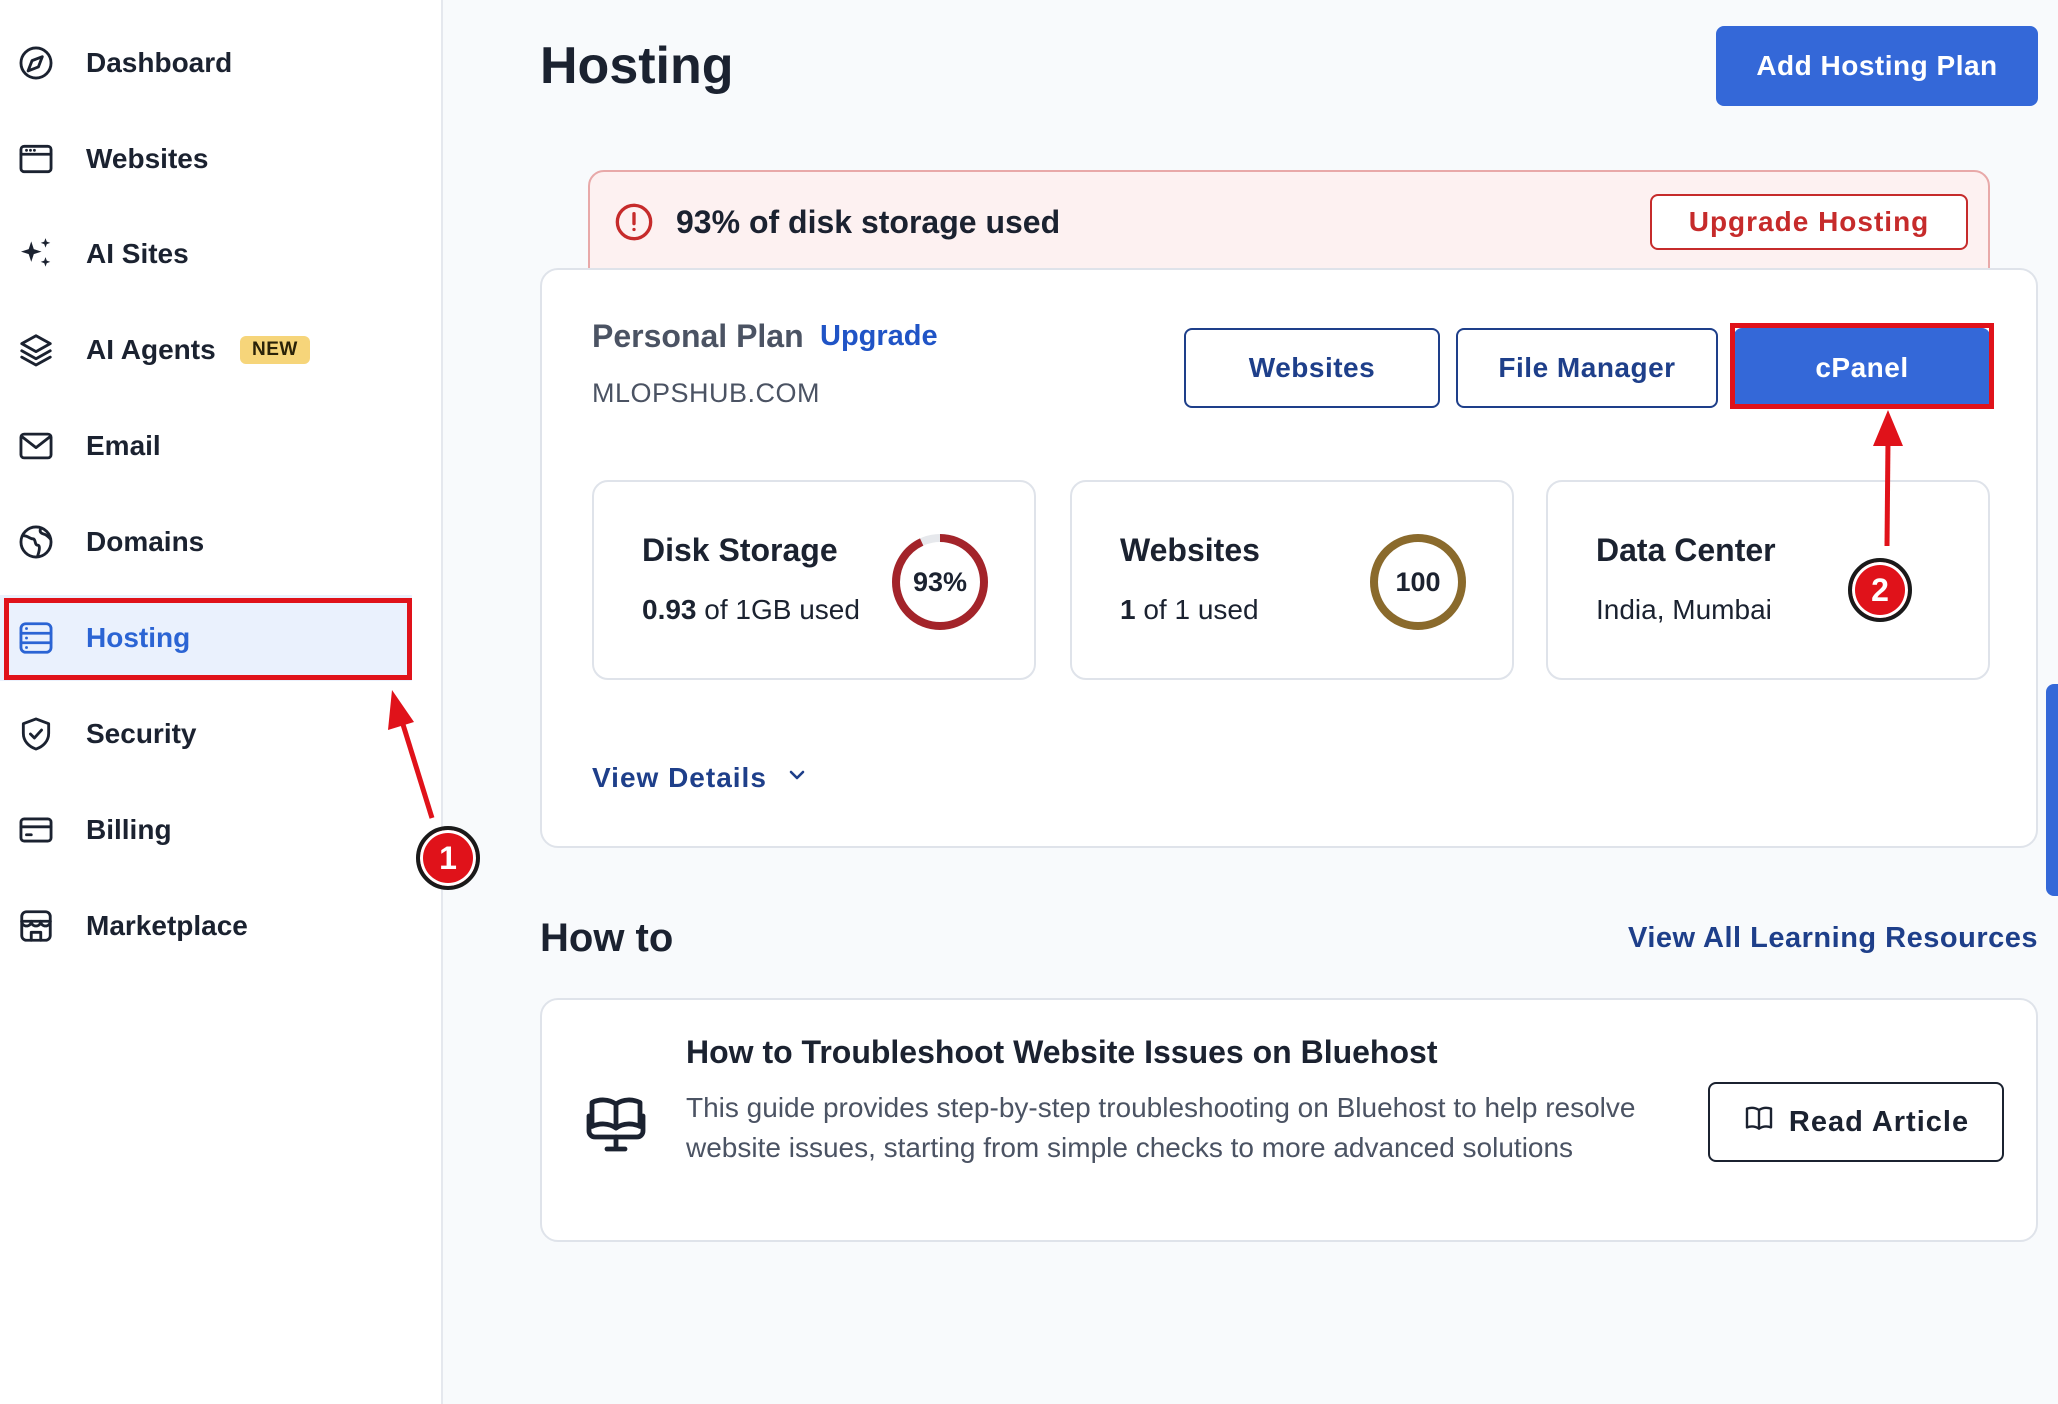 The image size is (2058, 1404). What do you see at coordinates (1887, 493) in the screenshot?
I see `arrow-2-line` at bounding box center [1887, 493].